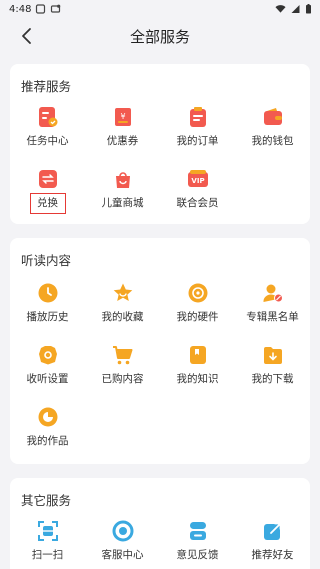 Image resolution: width=320 pixels, height=569 pixels. Describe the element at coordinates (197, 191) in the screenshot. I see `service-item-joint-vip: VIP 联合会员` at that location.